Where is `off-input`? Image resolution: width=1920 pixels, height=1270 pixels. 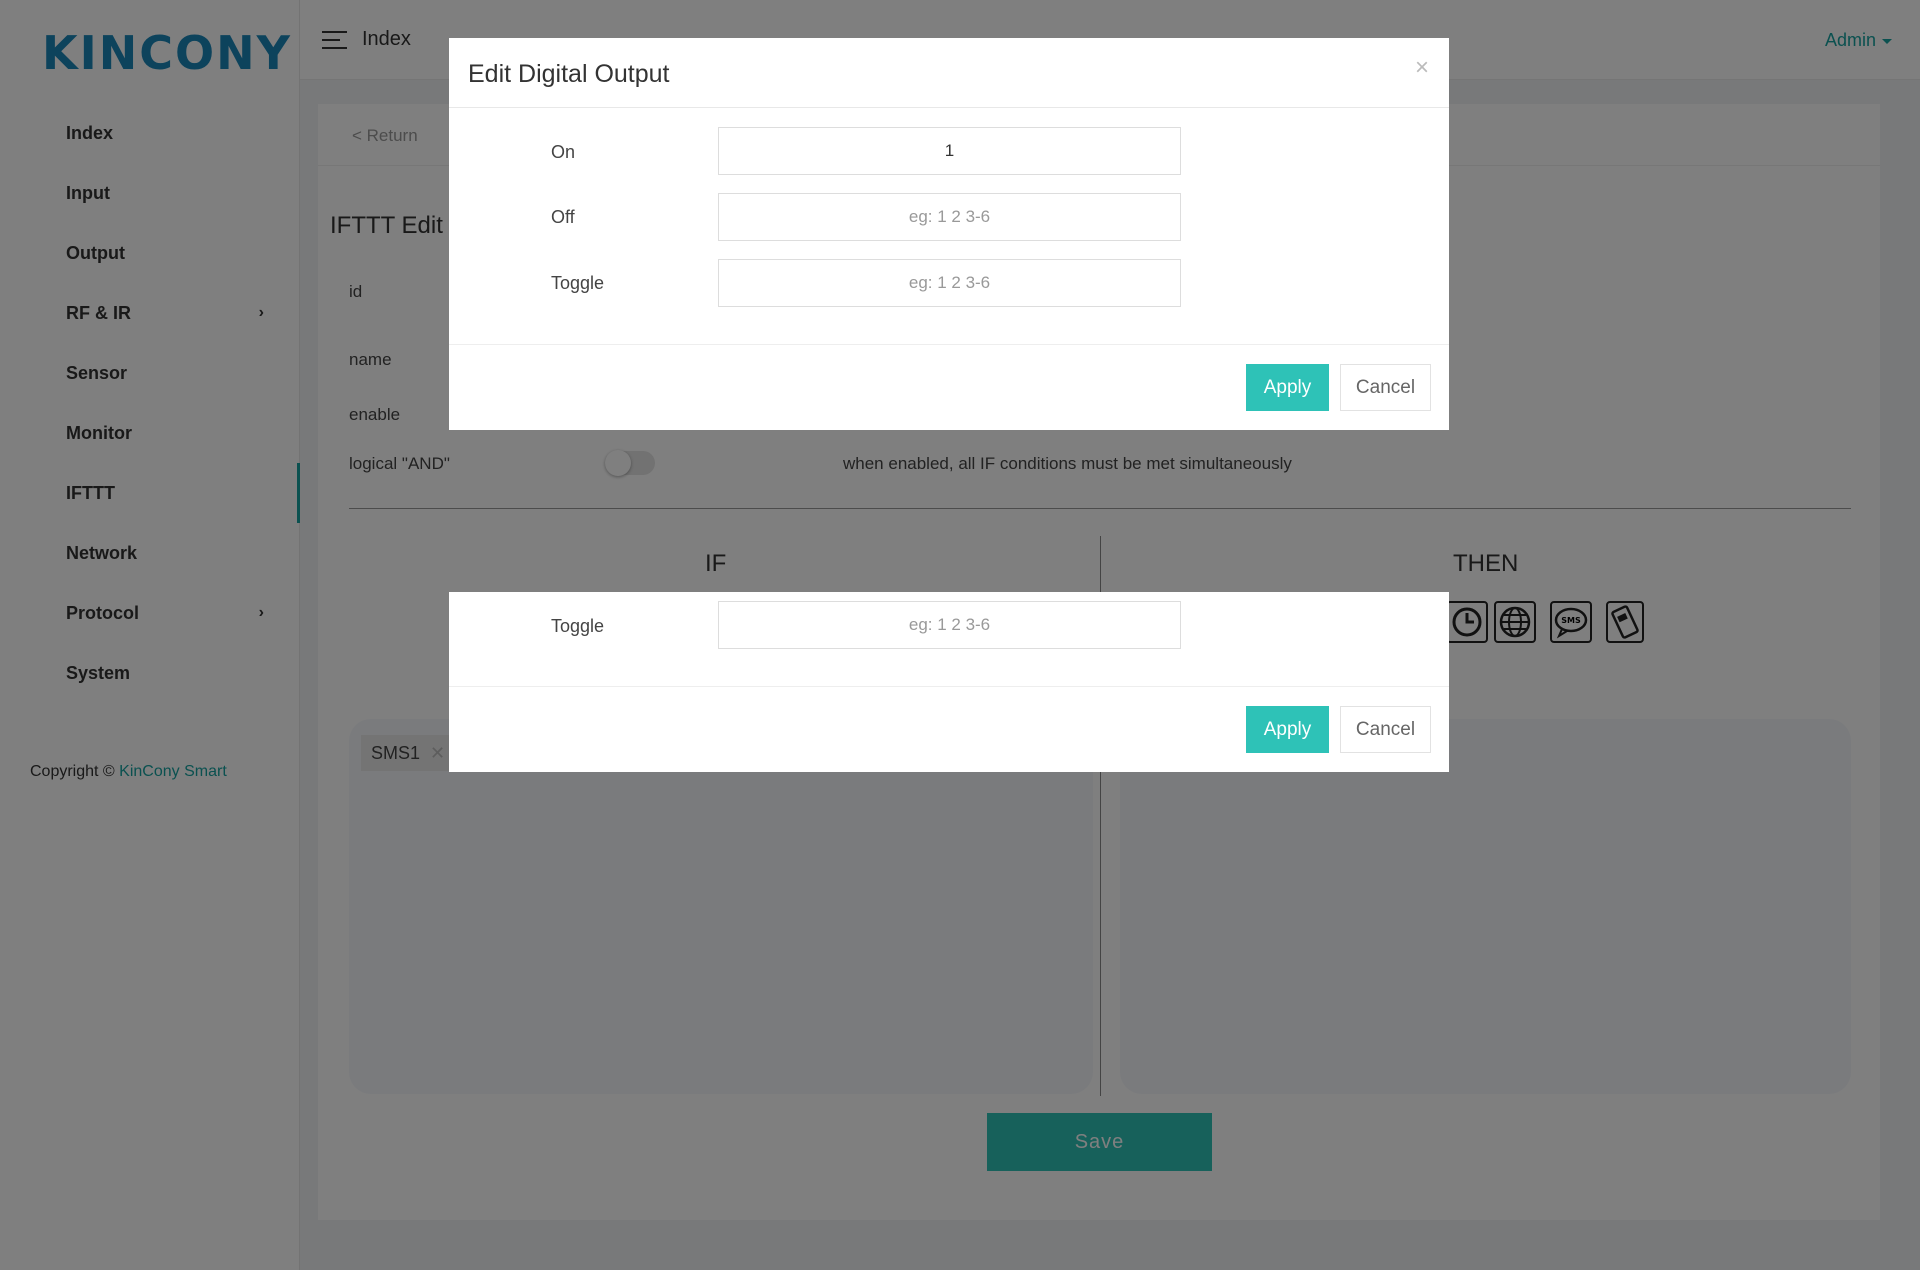 off-input is located at coordinates (949, 217).